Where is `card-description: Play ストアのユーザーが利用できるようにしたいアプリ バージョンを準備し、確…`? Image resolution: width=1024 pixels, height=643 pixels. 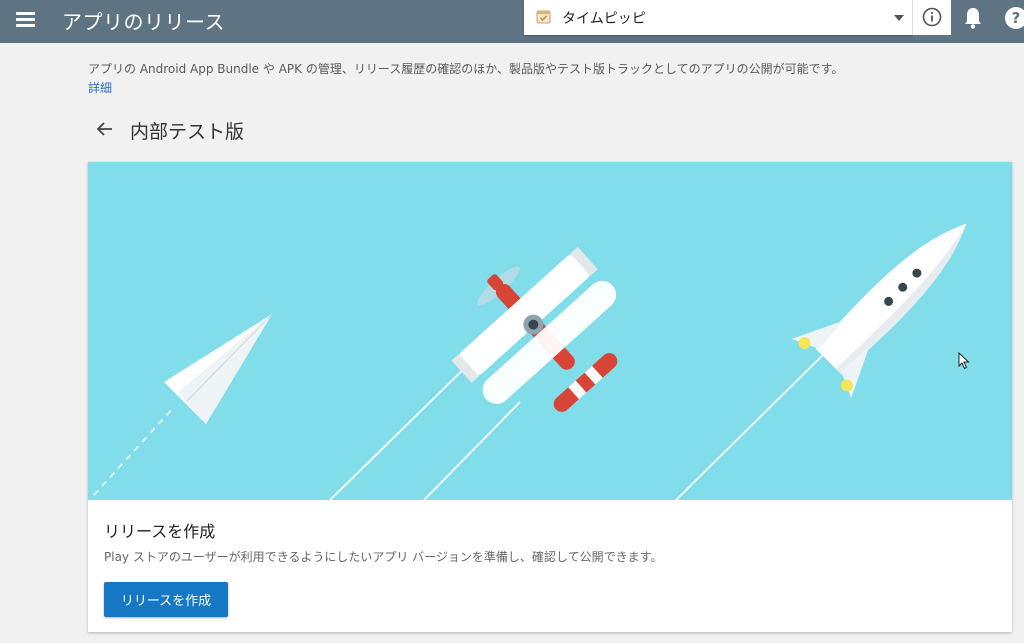
card-description: Play ストアのユーザーが利用できるようにしたいアプリ バージョンを準備し、確… is located at coordinates (383, 557).